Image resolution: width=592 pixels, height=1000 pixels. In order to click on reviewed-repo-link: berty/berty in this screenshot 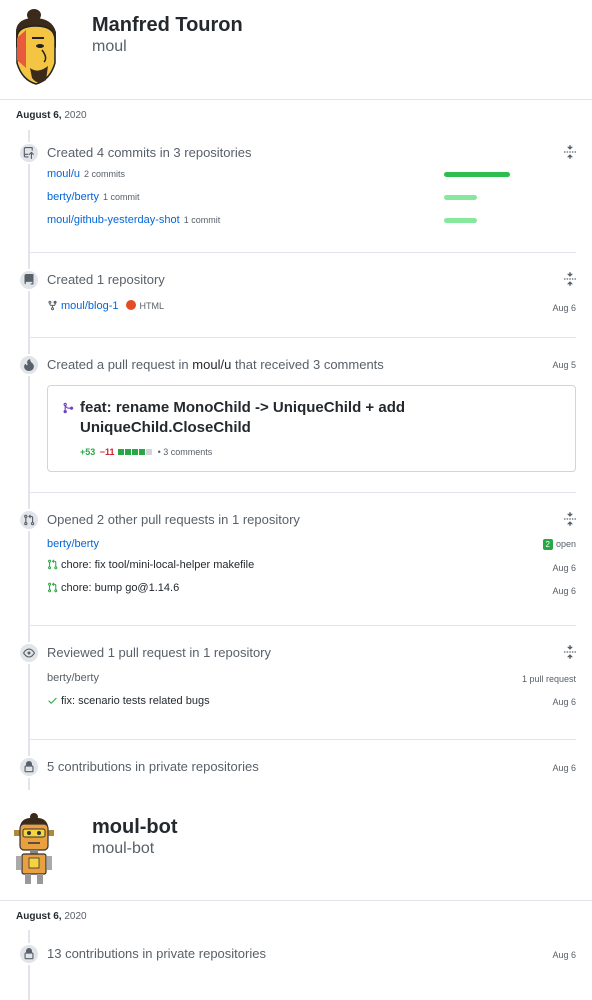, I will do `click(73, 678)`.